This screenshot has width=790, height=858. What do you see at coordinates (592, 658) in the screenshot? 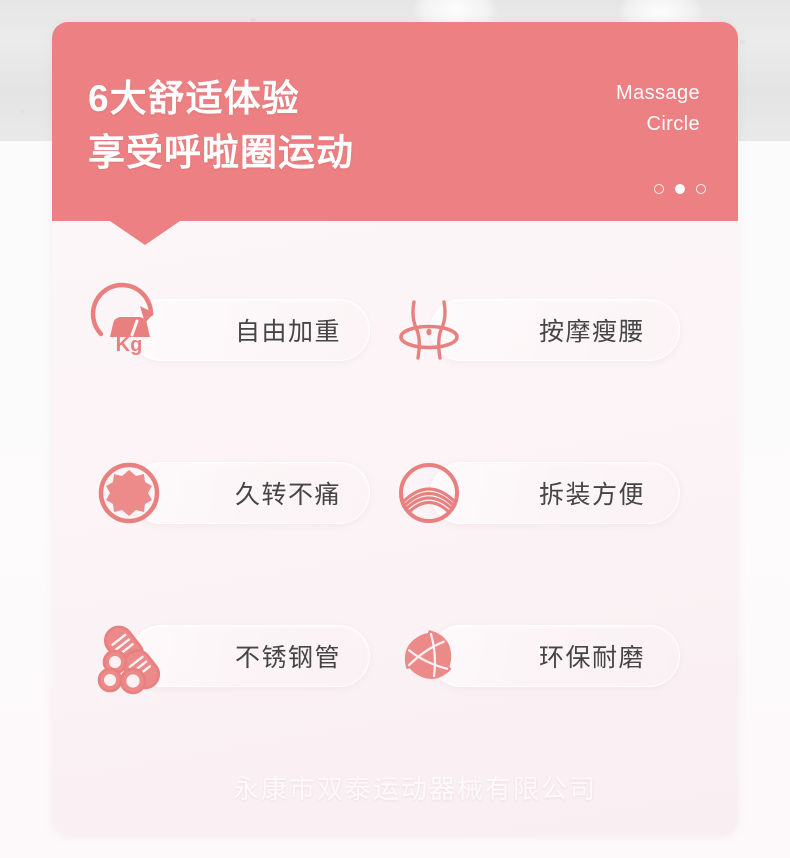
I see `feature-label: 环保耐磨` at bounding box center [592, 658].